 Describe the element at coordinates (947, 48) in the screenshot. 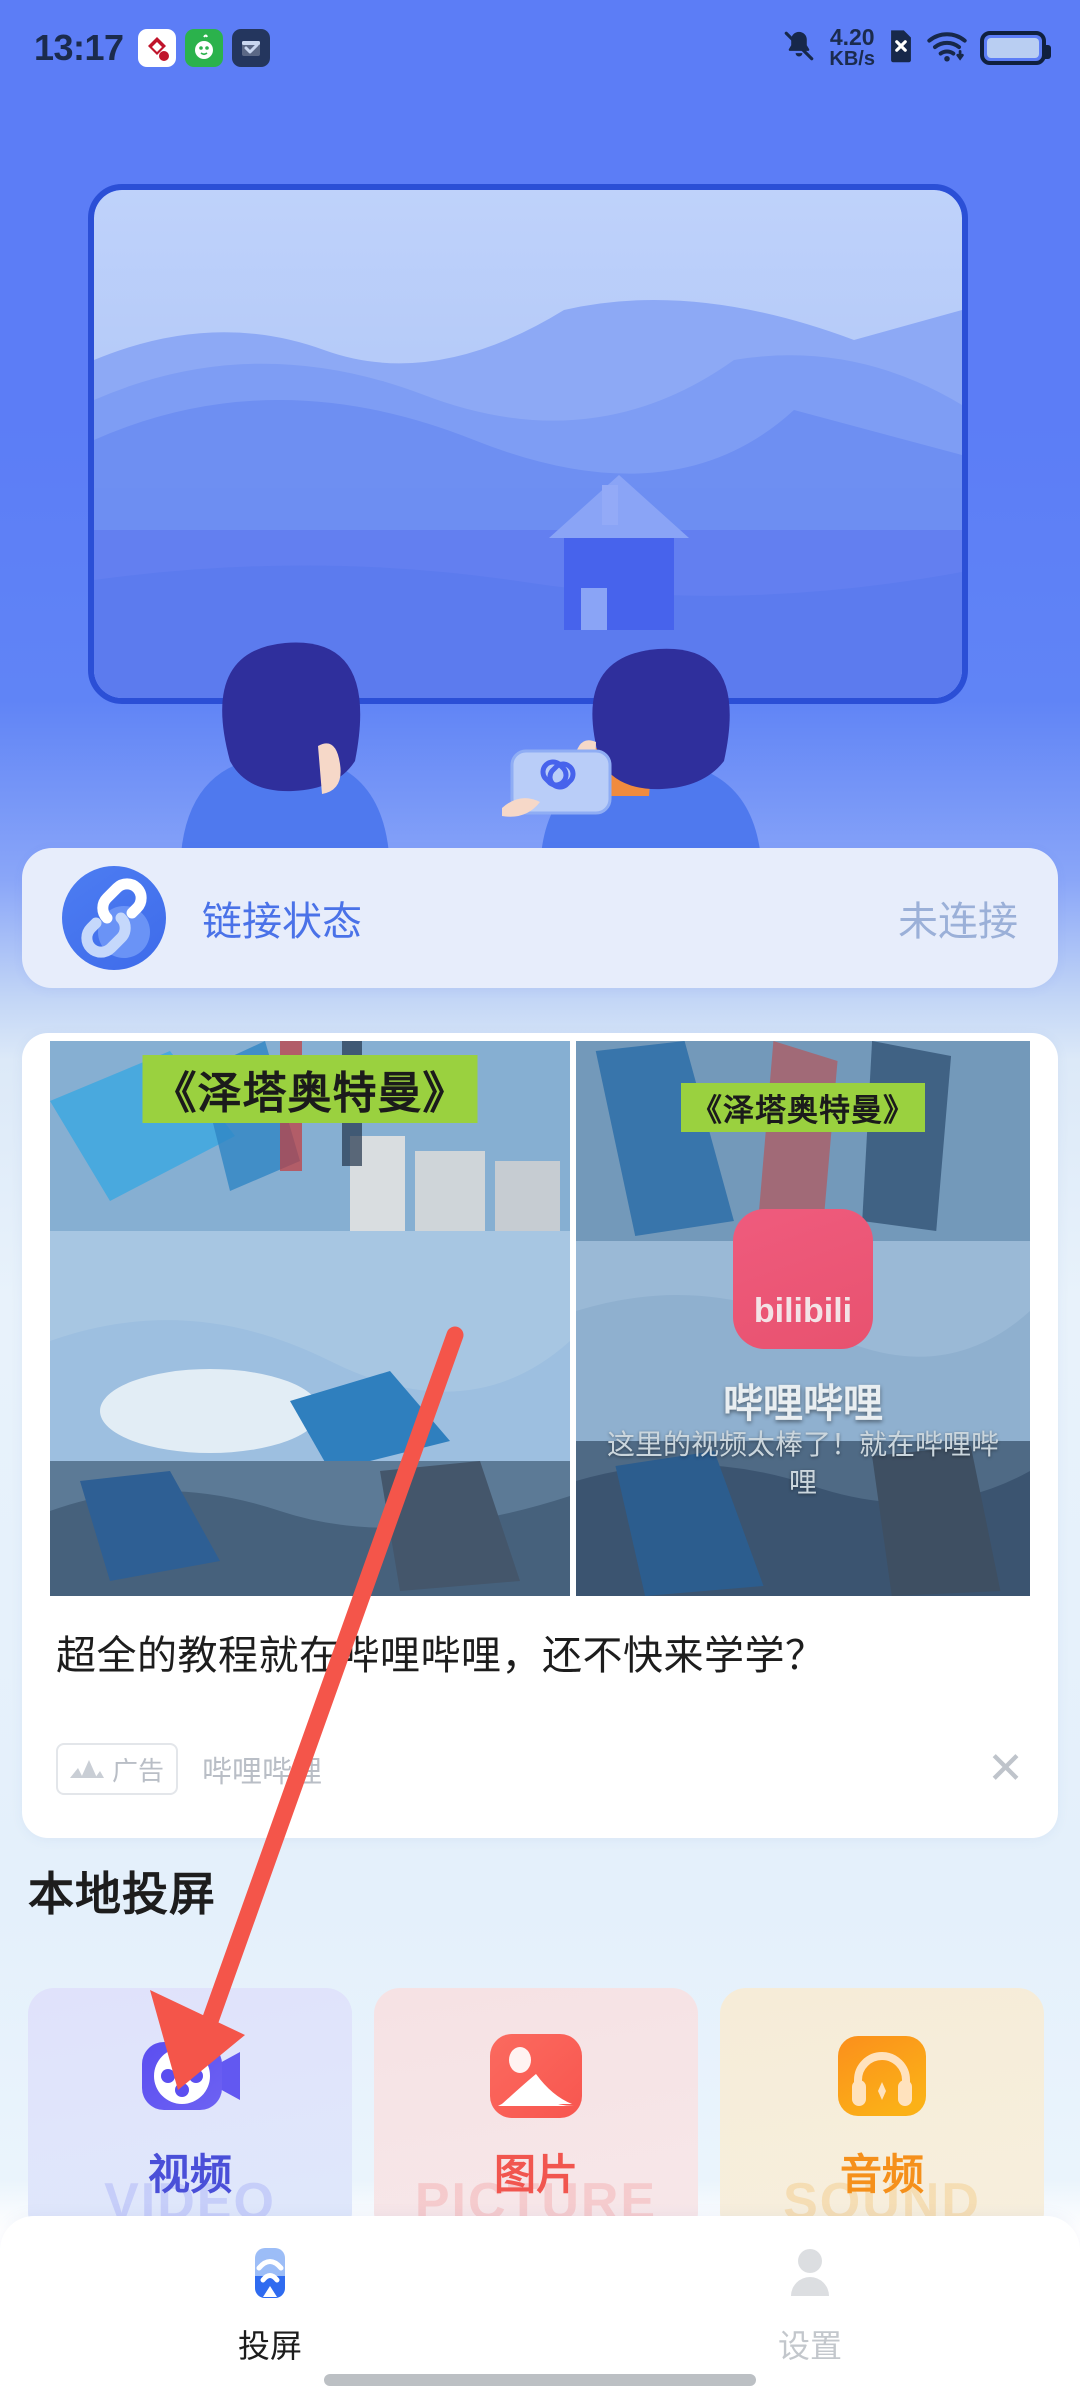

I see `wifi-icon` at that location.